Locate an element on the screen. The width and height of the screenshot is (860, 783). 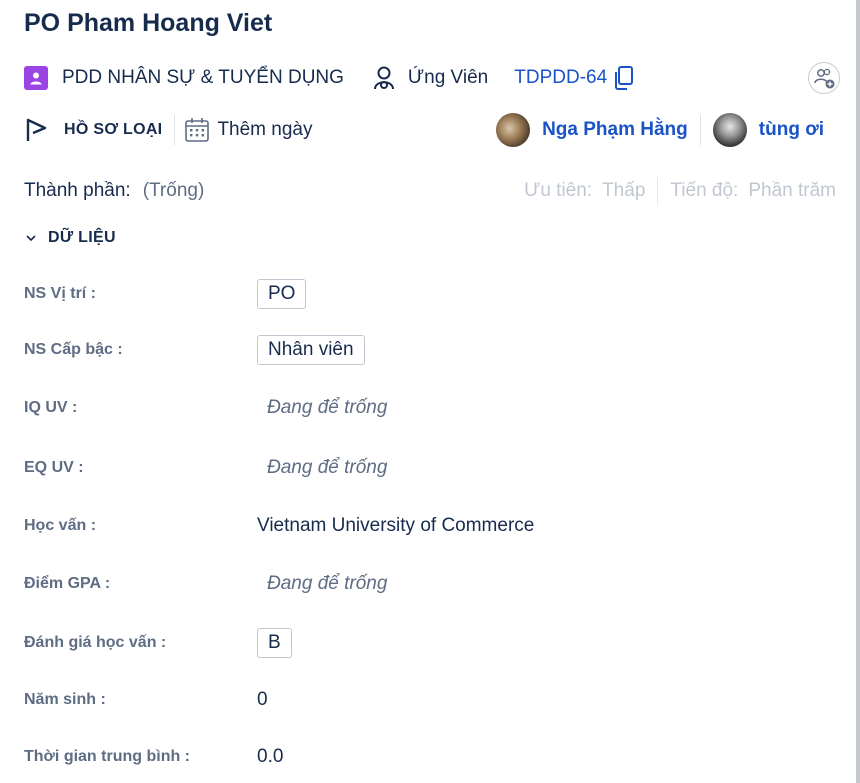
field-value-tag: B is located at coordinates (274, 643).